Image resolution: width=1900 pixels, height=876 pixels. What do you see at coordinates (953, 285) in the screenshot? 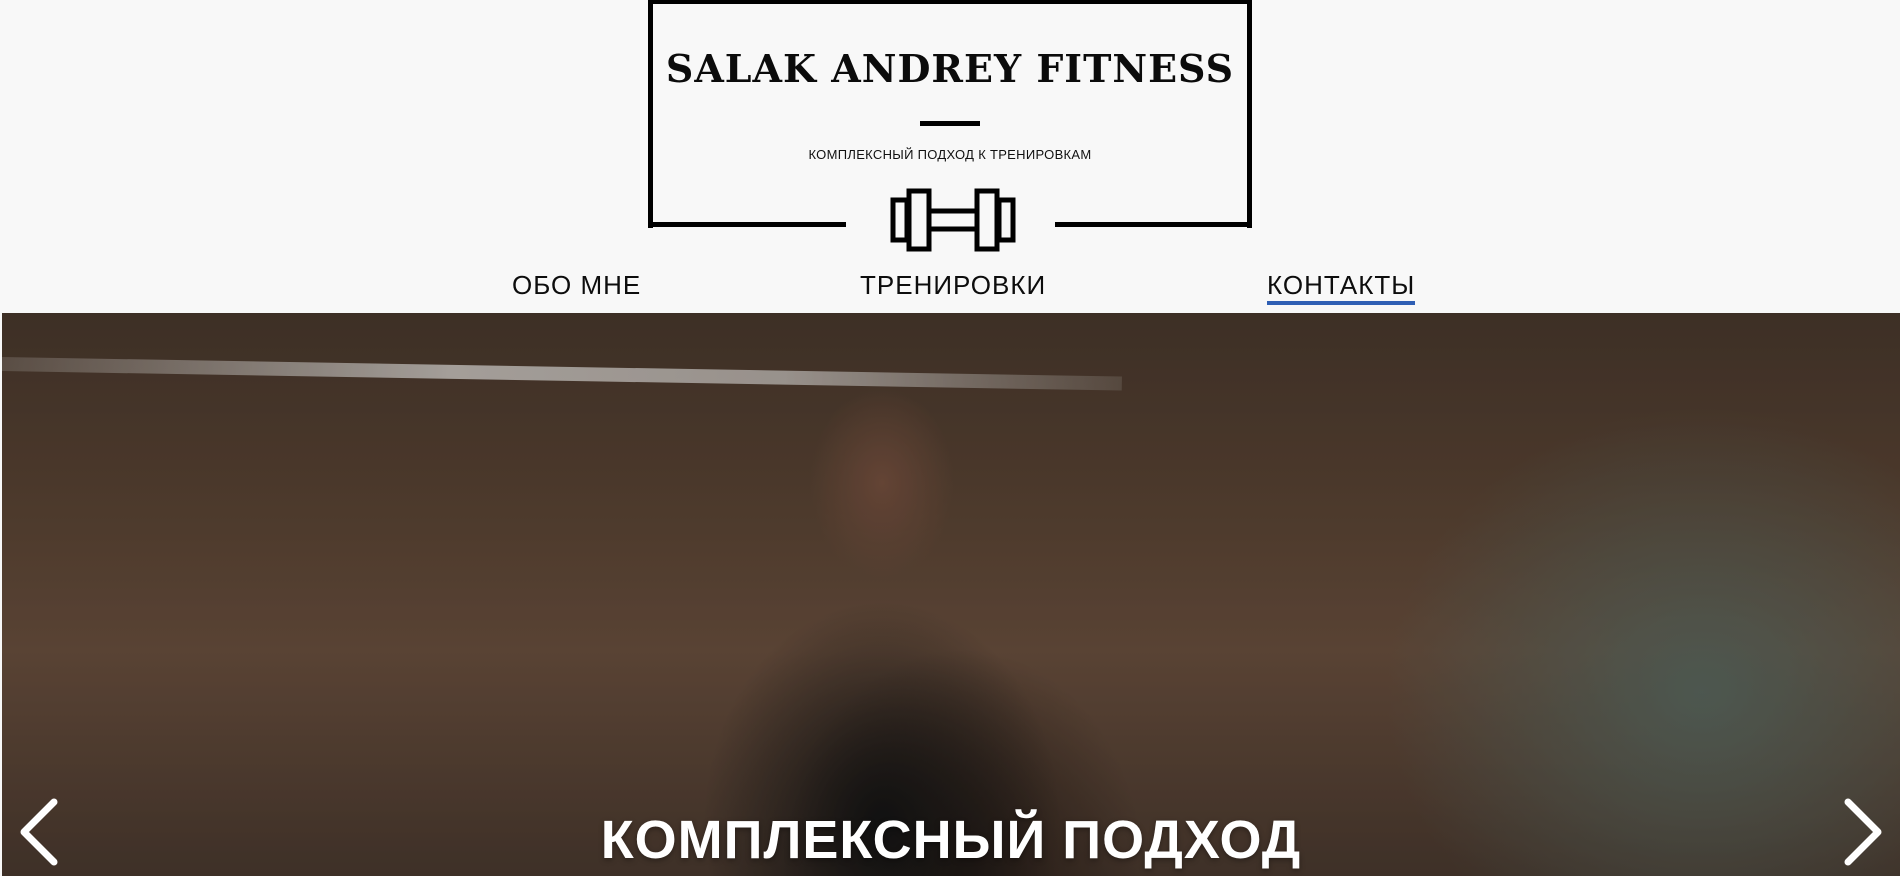
I see `nav-item-trainings: ТРЕНИРОВКИ` at bounding box center [953, 285].